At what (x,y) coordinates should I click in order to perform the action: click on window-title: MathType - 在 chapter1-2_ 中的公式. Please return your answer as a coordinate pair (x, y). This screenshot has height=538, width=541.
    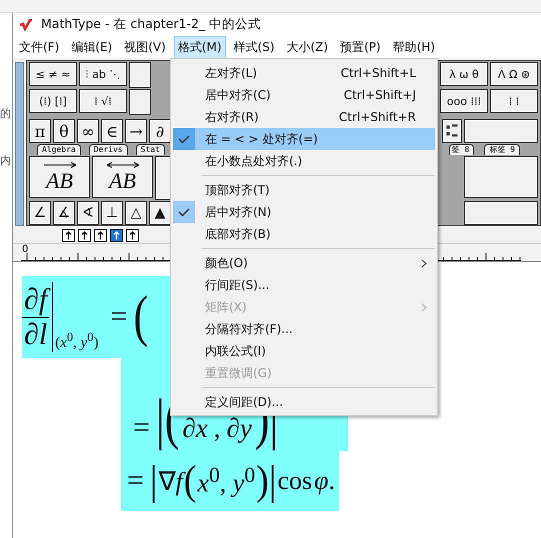
    Looking at the image, I should click on (151, 24).